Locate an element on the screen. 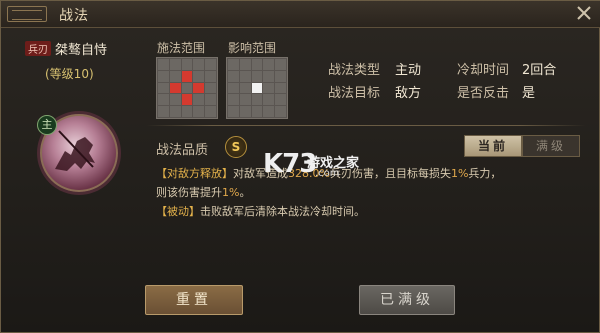  watermark-com: .com is located at coordinates (327, 173).